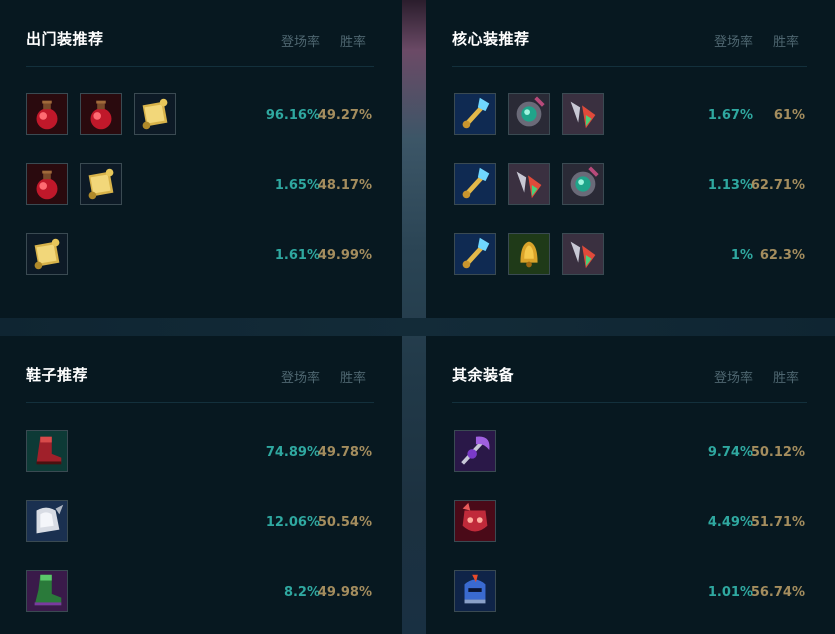  Describe the element at coordinates (475, 521) in the screenshot. I see `crimson-mask-icon` at that location.